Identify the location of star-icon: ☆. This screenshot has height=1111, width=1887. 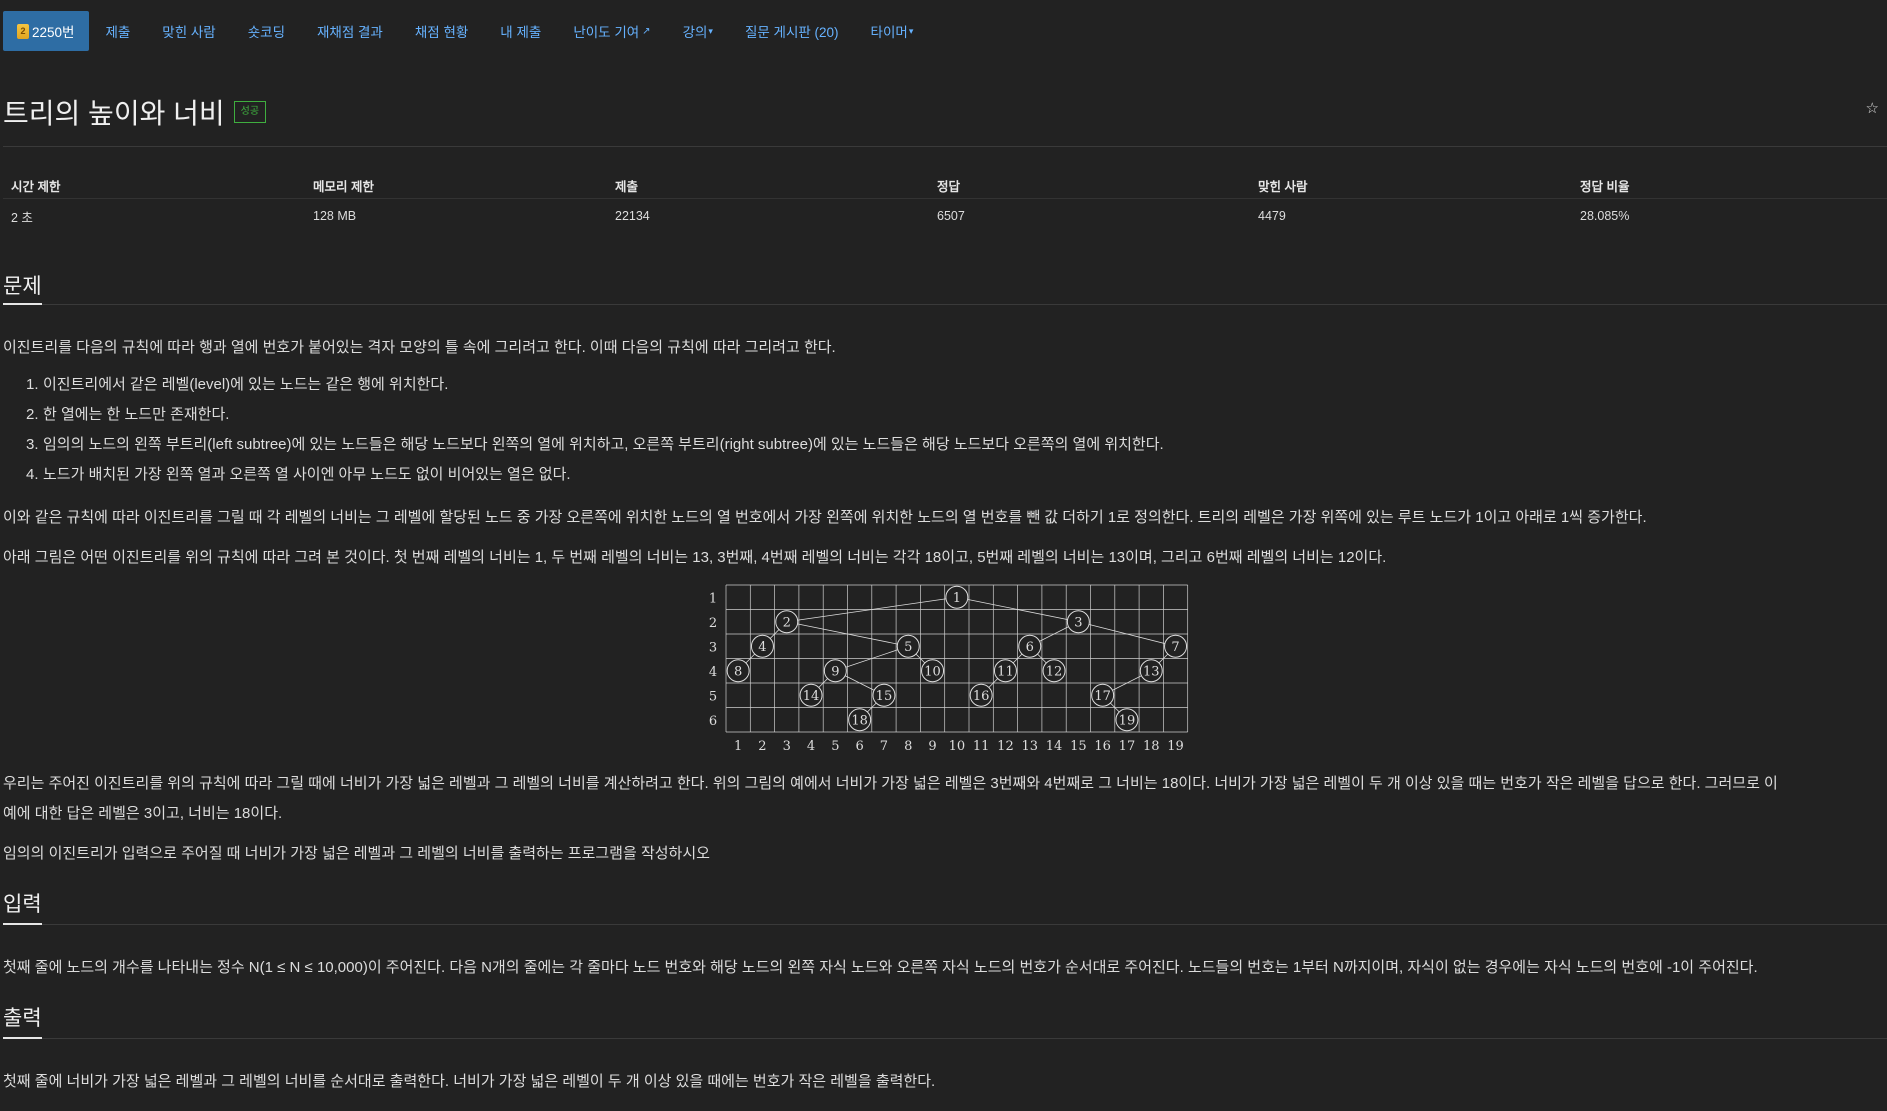
(1872, 108).